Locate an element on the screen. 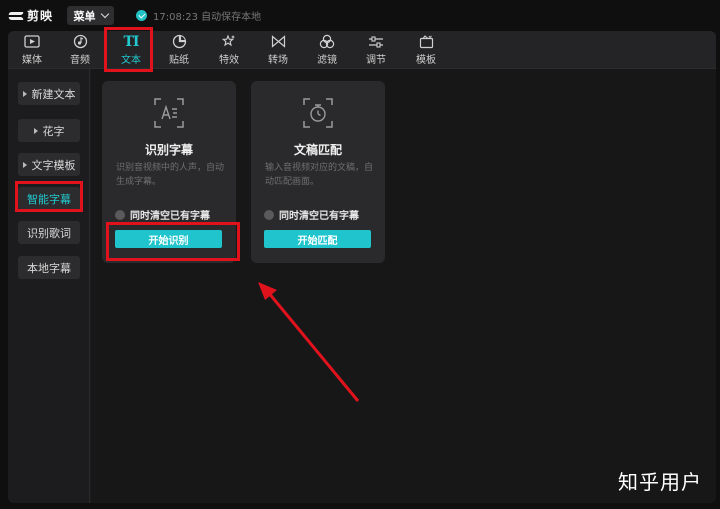 This screenshot has width=720, height=509. sidebar-item-label: 文字模板 is located at coordinates (53, 165).